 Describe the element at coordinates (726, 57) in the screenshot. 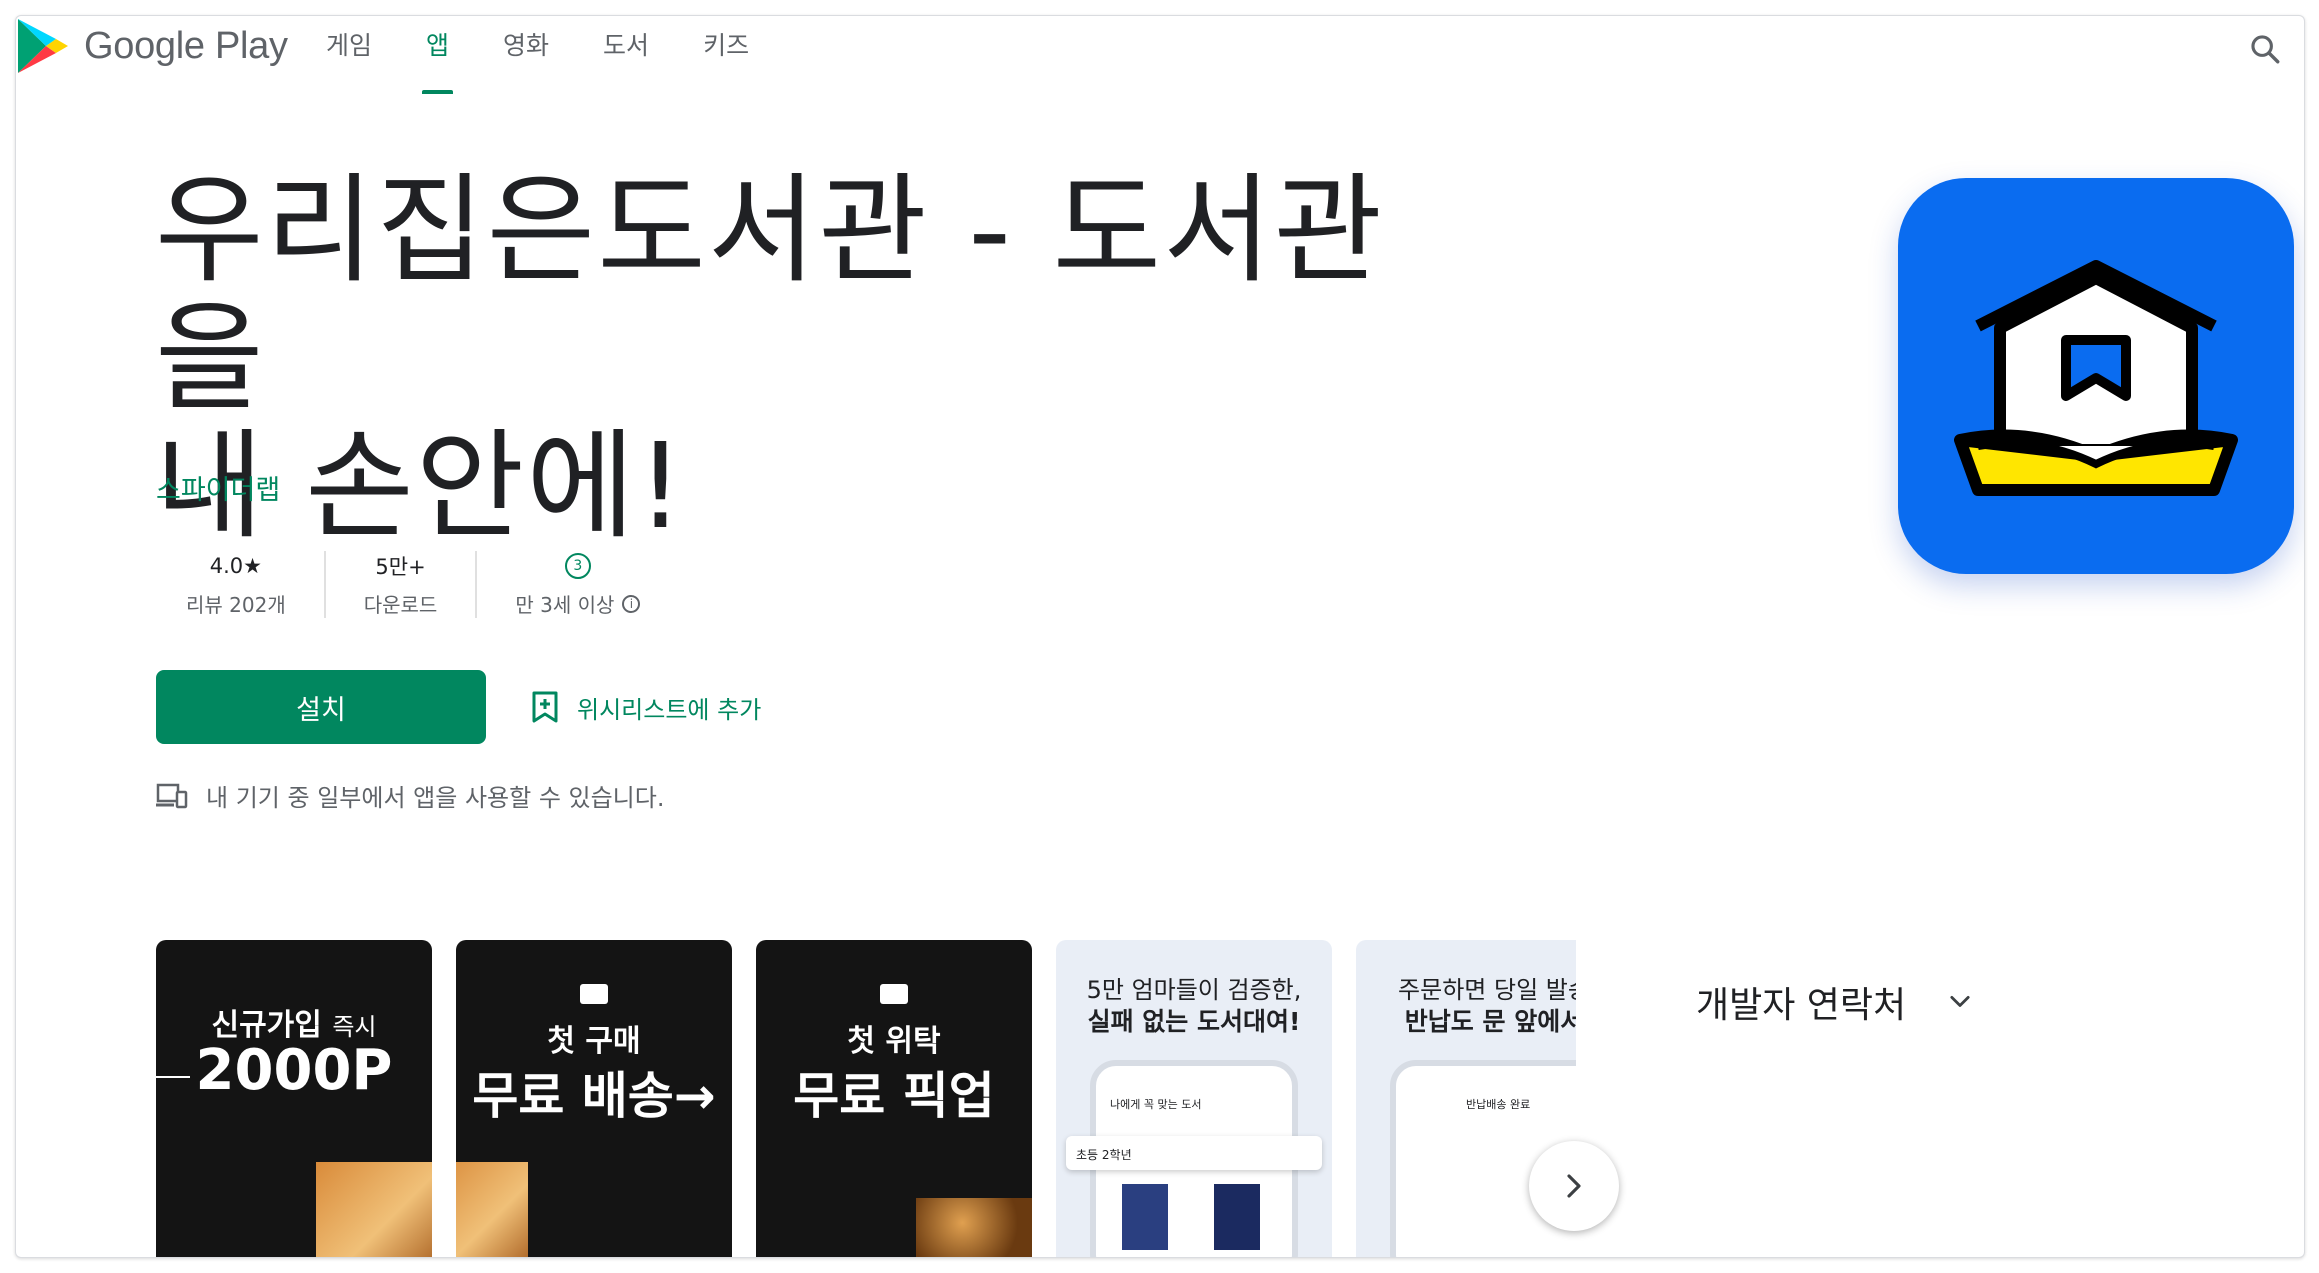

I see `nav-kids: 키즈` at that location.